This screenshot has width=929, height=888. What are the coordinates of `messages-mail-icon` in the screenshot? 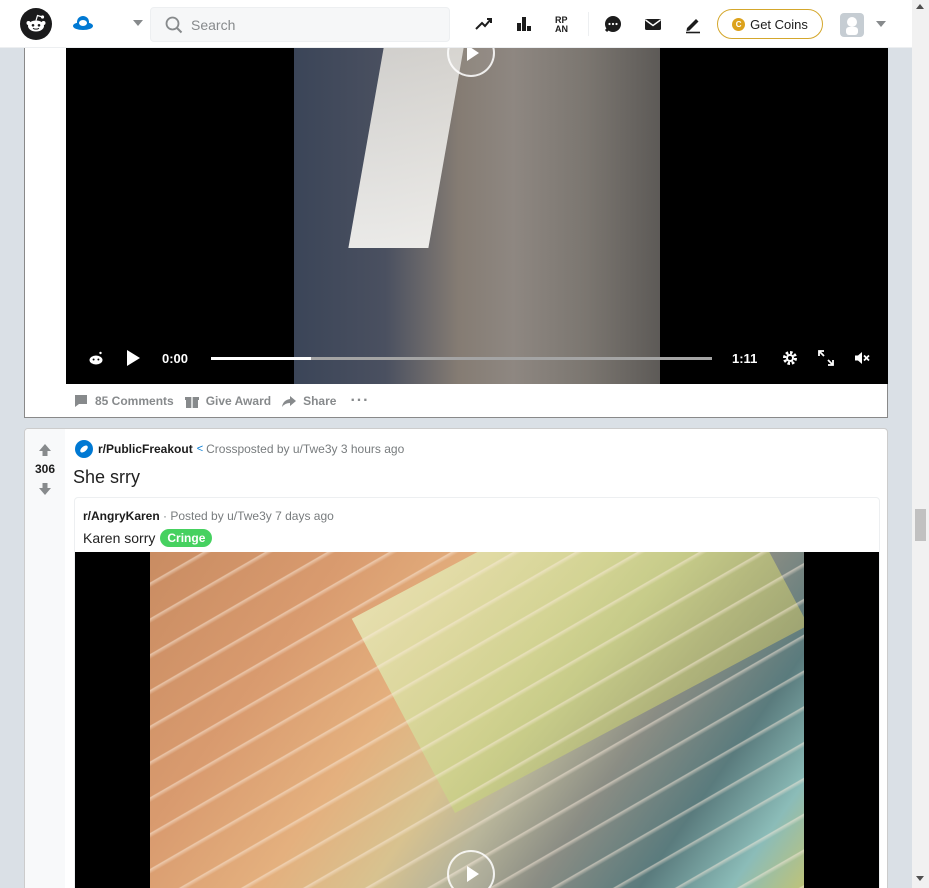 It's located at (653, 24).